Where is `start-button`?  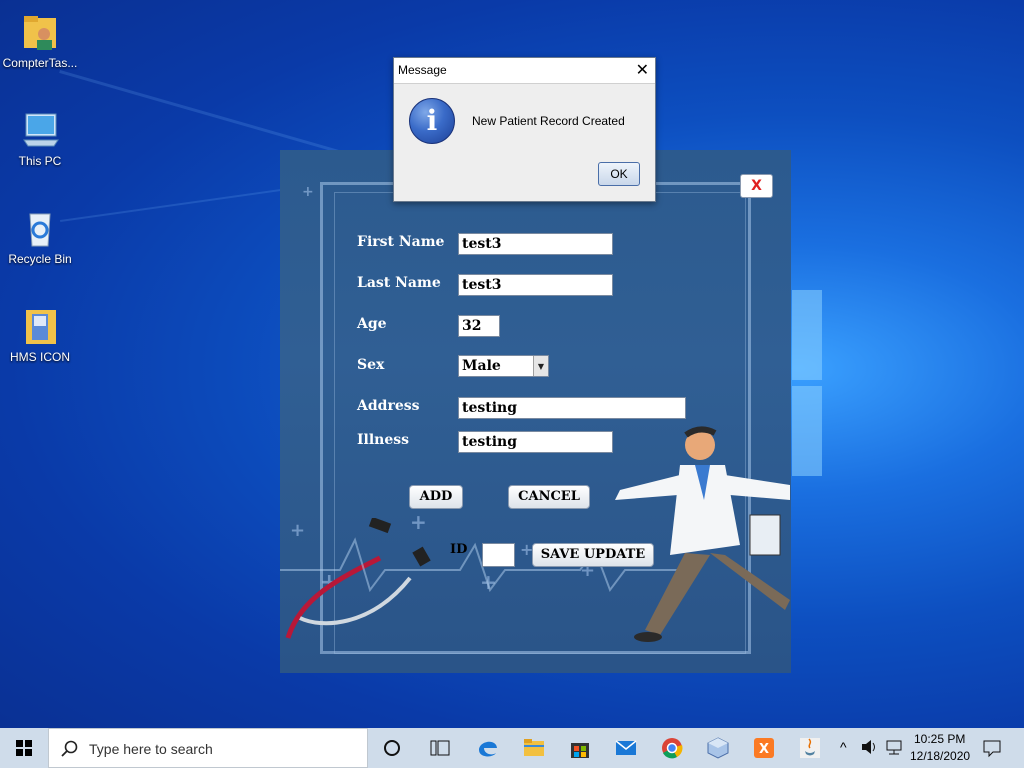 start-button is located at coordinates (24, 748).